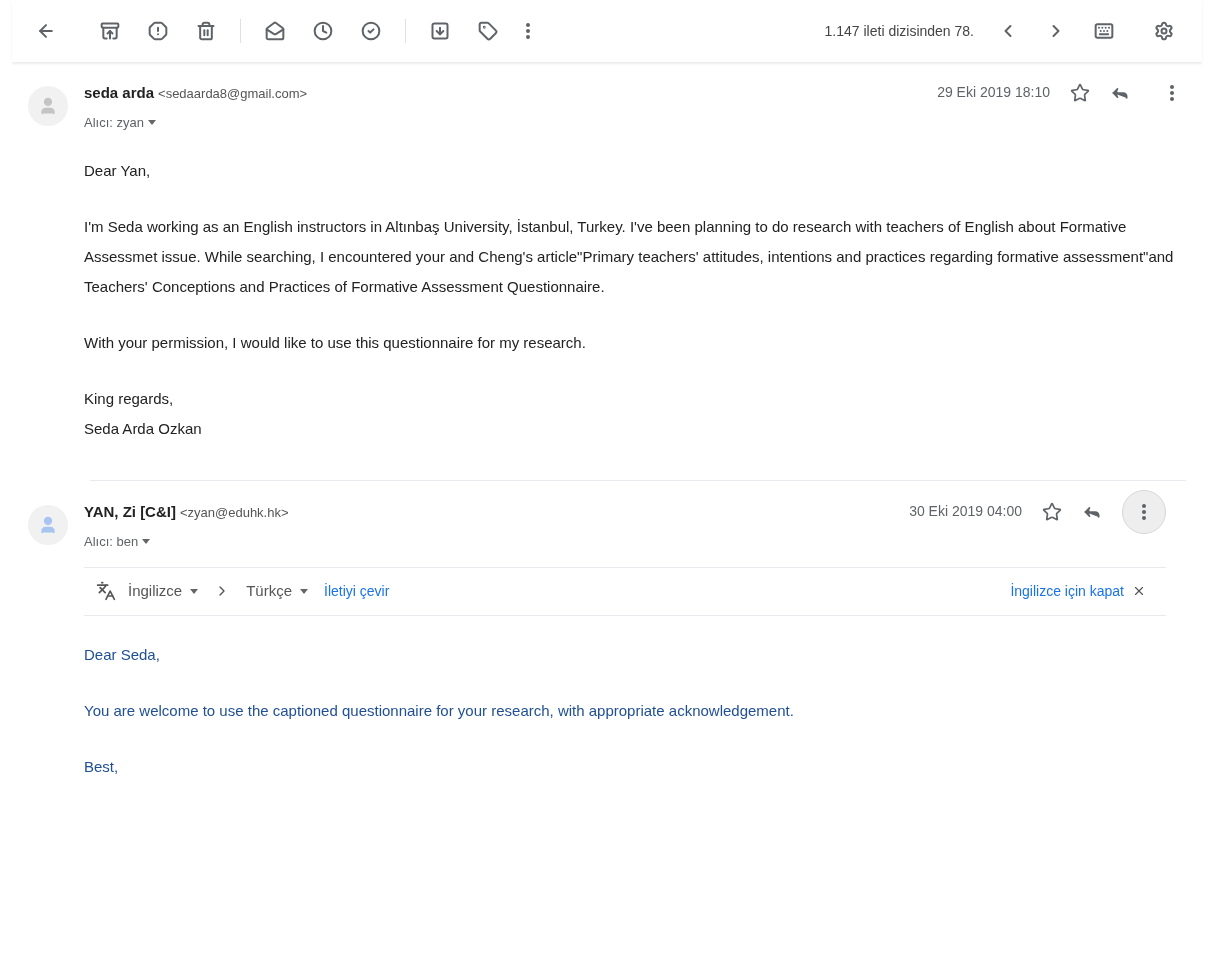 The image size is (1214, 971). Describe the element at coordinates (158, 31) in the screenshot. I see `spam-icon` at that location.